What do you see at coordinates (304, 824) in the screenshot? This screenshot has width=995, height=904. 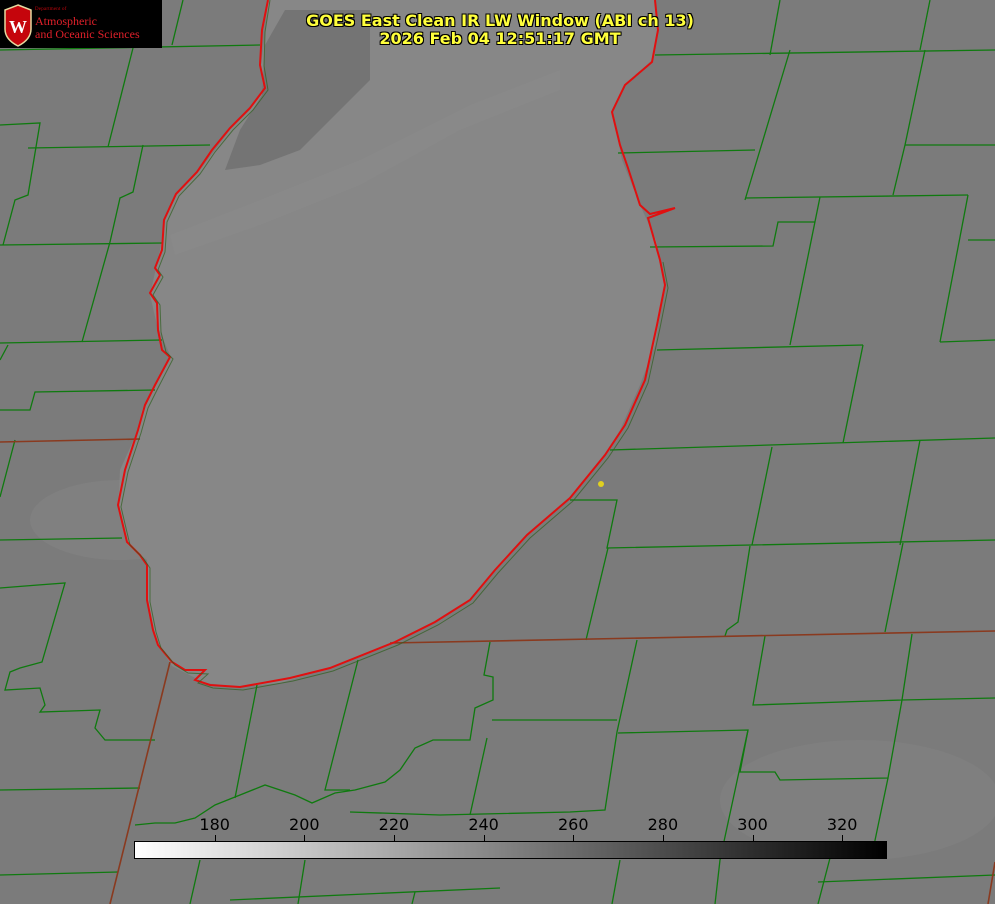 I see `colorbar-tick-label: 200` at bounding box center [304, 824].